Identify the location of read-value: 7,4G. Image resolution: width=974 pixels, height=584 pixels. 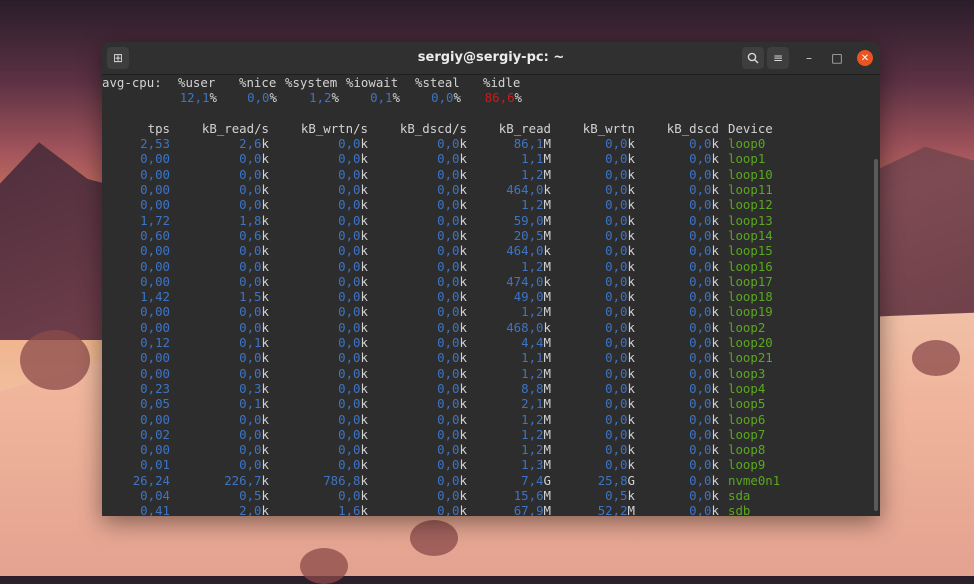
(536, 480).